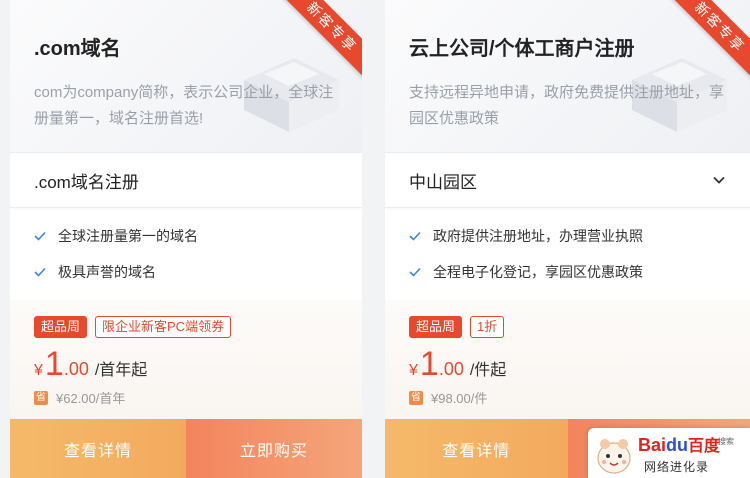 This screenshot has width=750, height=478. Describe the element at coordinates (538, 235) in the screenshot. I see `feature-text: 政府提供注册地址，办理营业执照` at that location.